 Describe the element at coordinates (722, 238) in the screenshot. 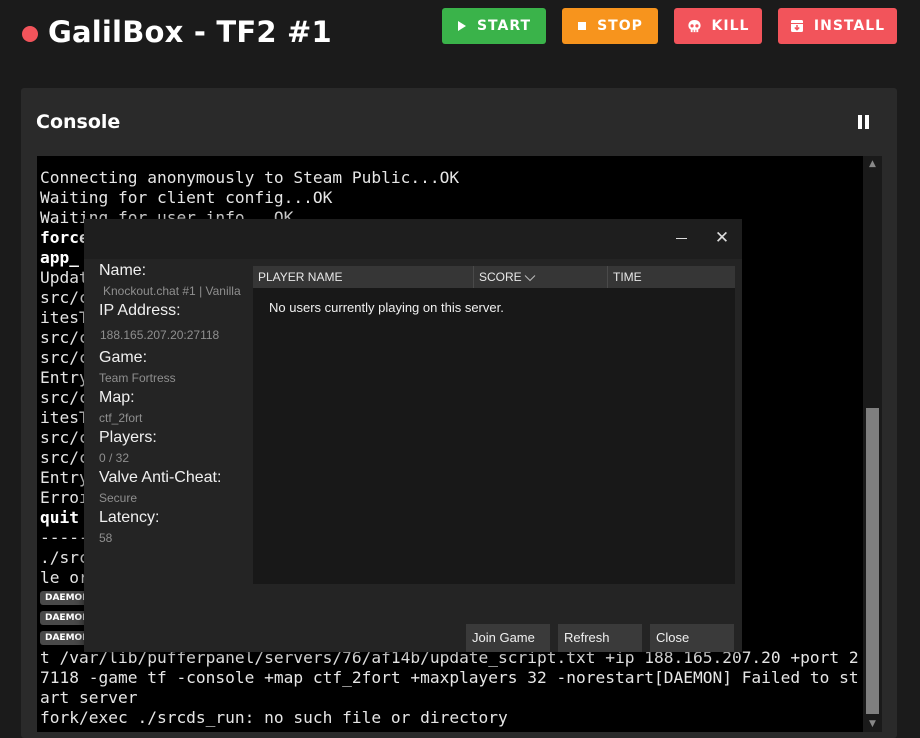

I see `close-icon: ✕` at that location.